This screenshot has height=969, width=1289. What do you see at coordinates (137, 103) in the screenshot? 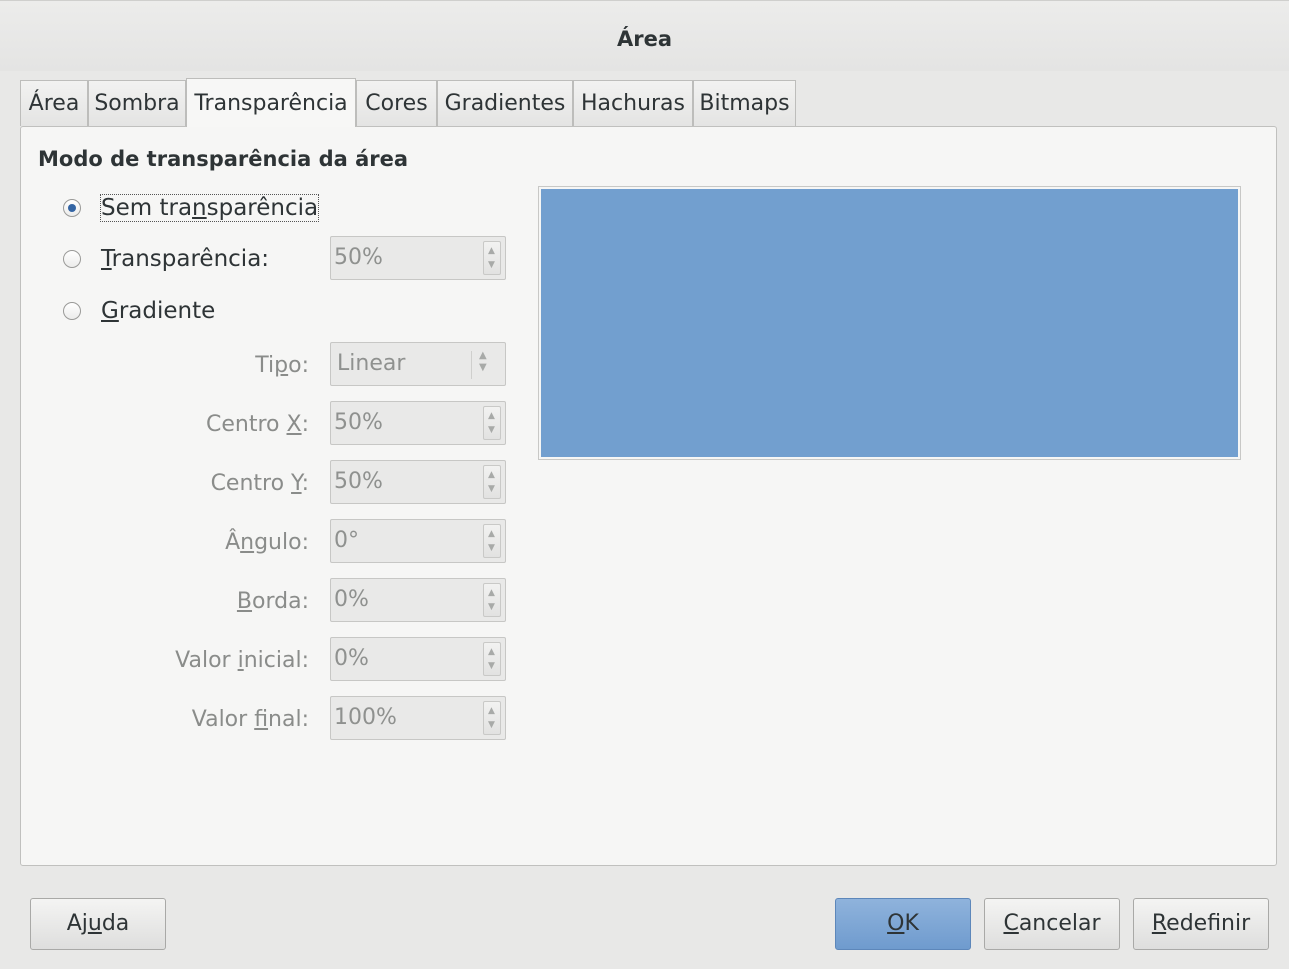
I see `tab-sombra: Sombra` at bounding box center [137, 103].